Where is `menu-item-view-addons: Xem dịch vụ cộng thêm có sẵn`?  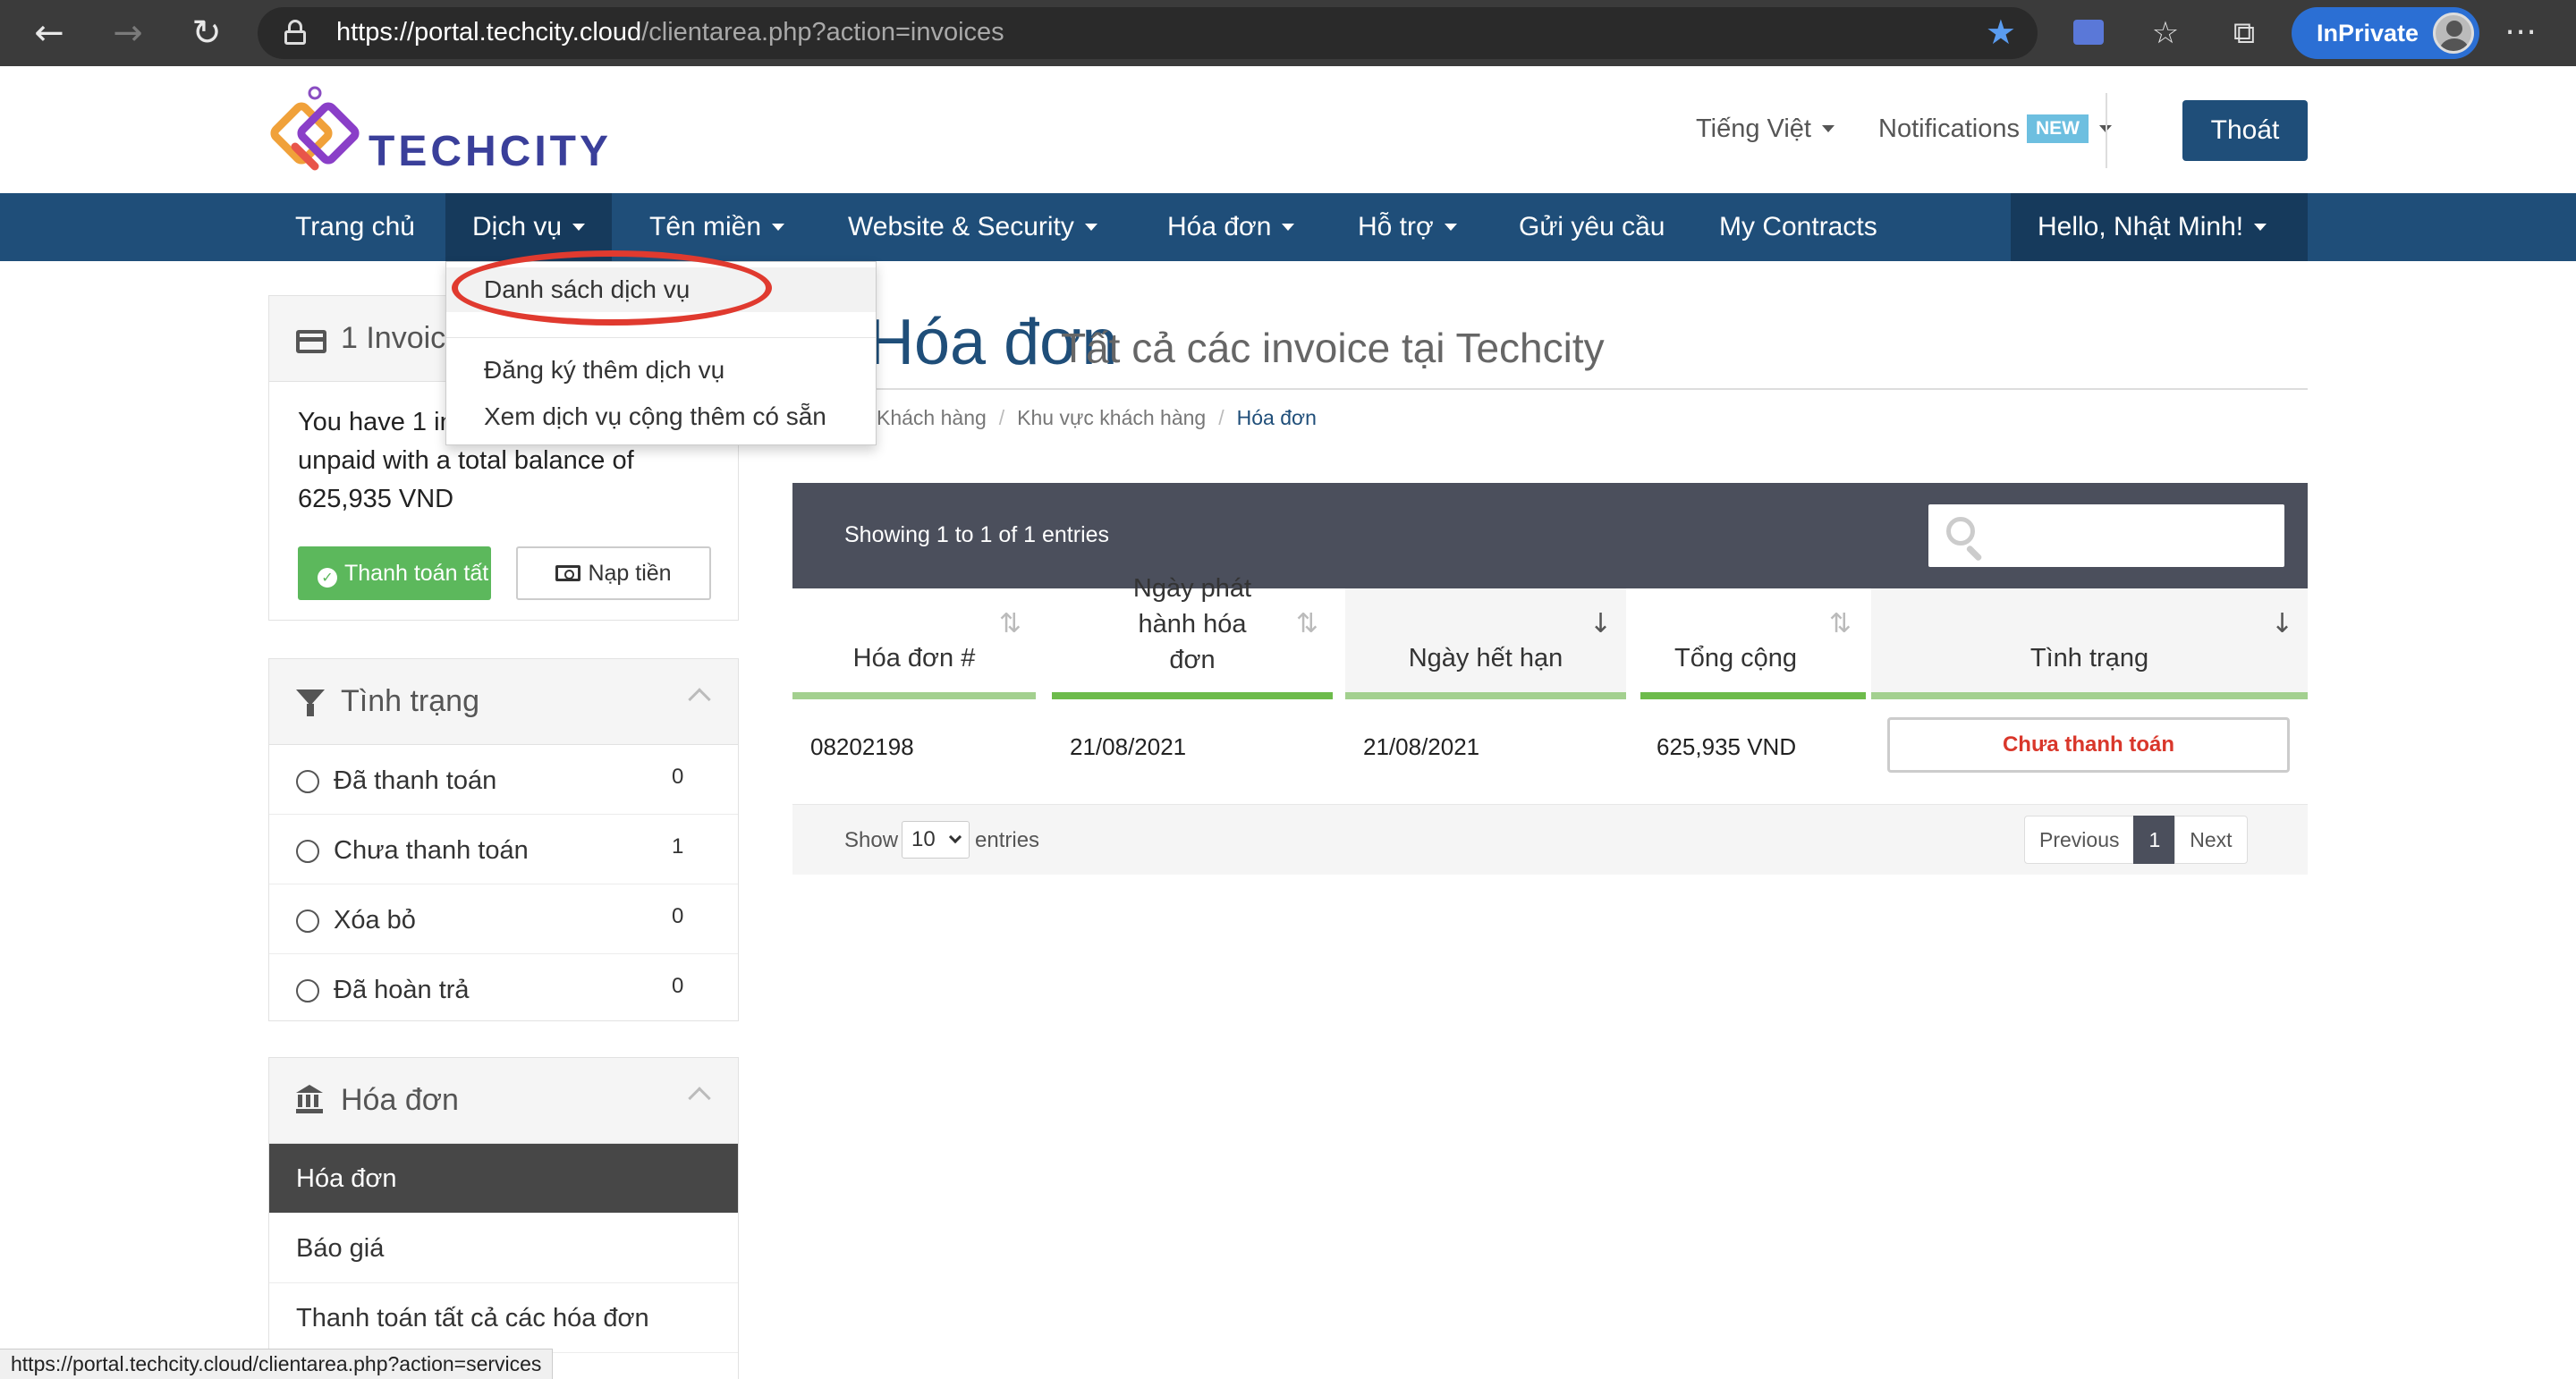 menu-item-view-addons: Xem dịch vụ cộng thêm có sẵn is located at coordinates (661, 416).